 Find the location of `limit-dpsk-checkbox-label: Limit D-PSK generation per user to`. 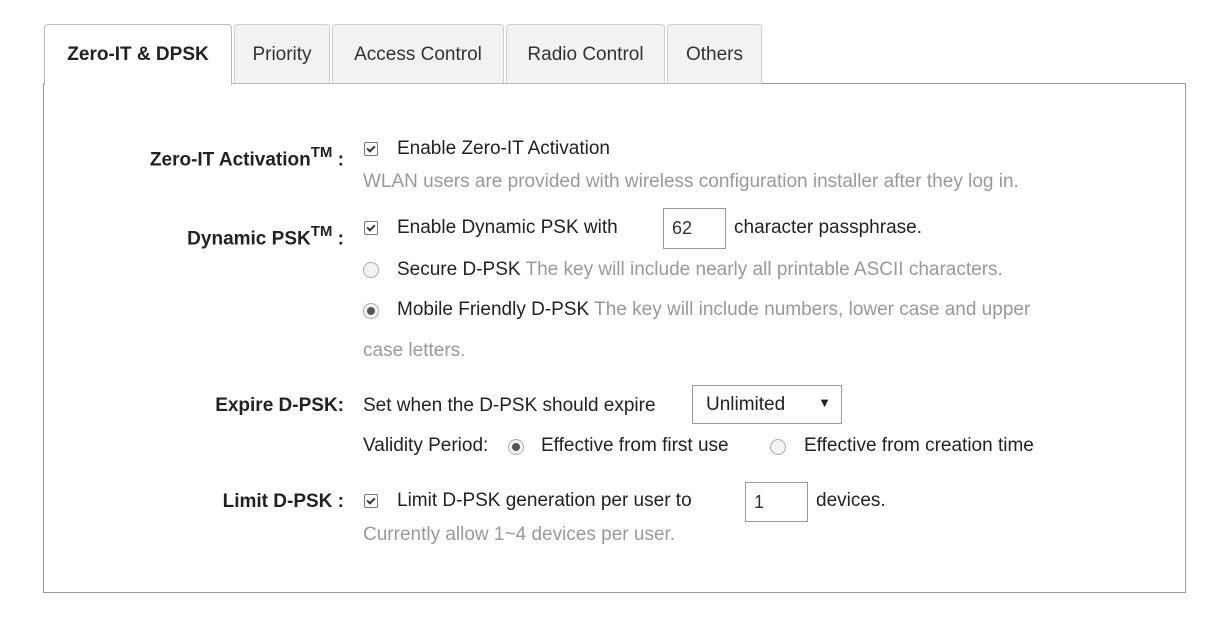

limit-dpsk-checkbox-label: Limit D-PSK generation per user to is located at coordinates (544, 500).